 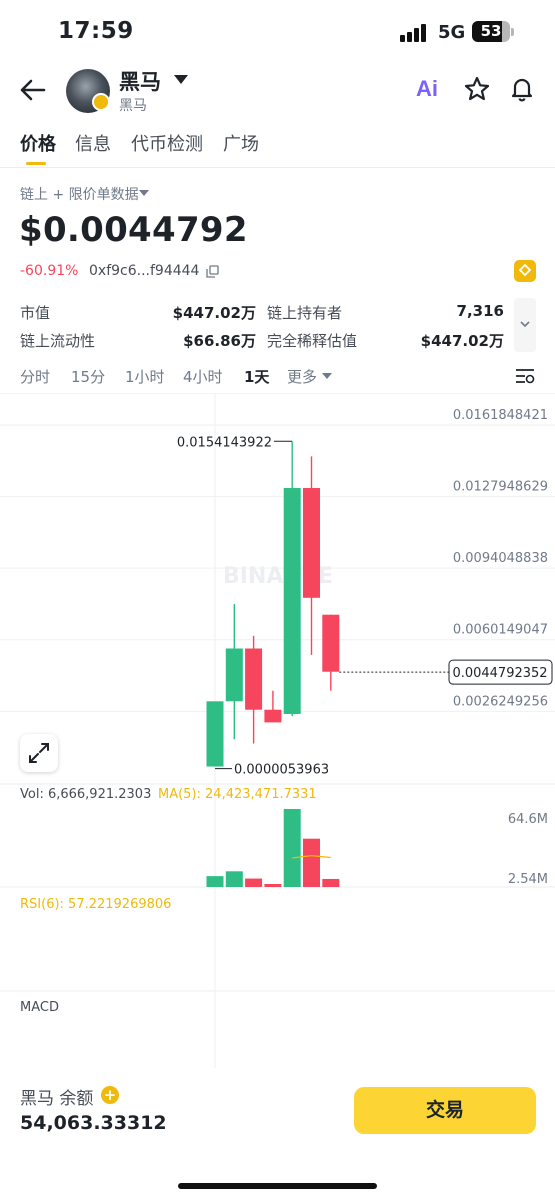 What do you see at coordinates (312, 341) in the screenshot?
I see `stat-fdv-label: 完全稀释估值` at bounding box center [312, 341].